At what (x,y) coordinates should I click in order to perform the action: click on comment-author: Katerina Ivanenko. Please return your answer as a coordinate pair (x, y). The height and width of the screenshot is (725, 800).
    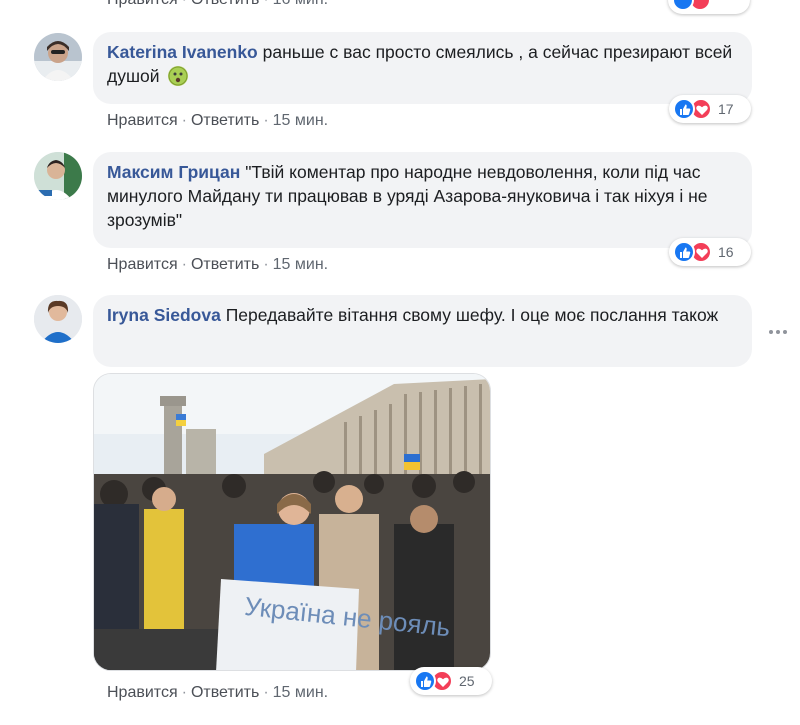
    Looking at the image, I should click on (182, 52).